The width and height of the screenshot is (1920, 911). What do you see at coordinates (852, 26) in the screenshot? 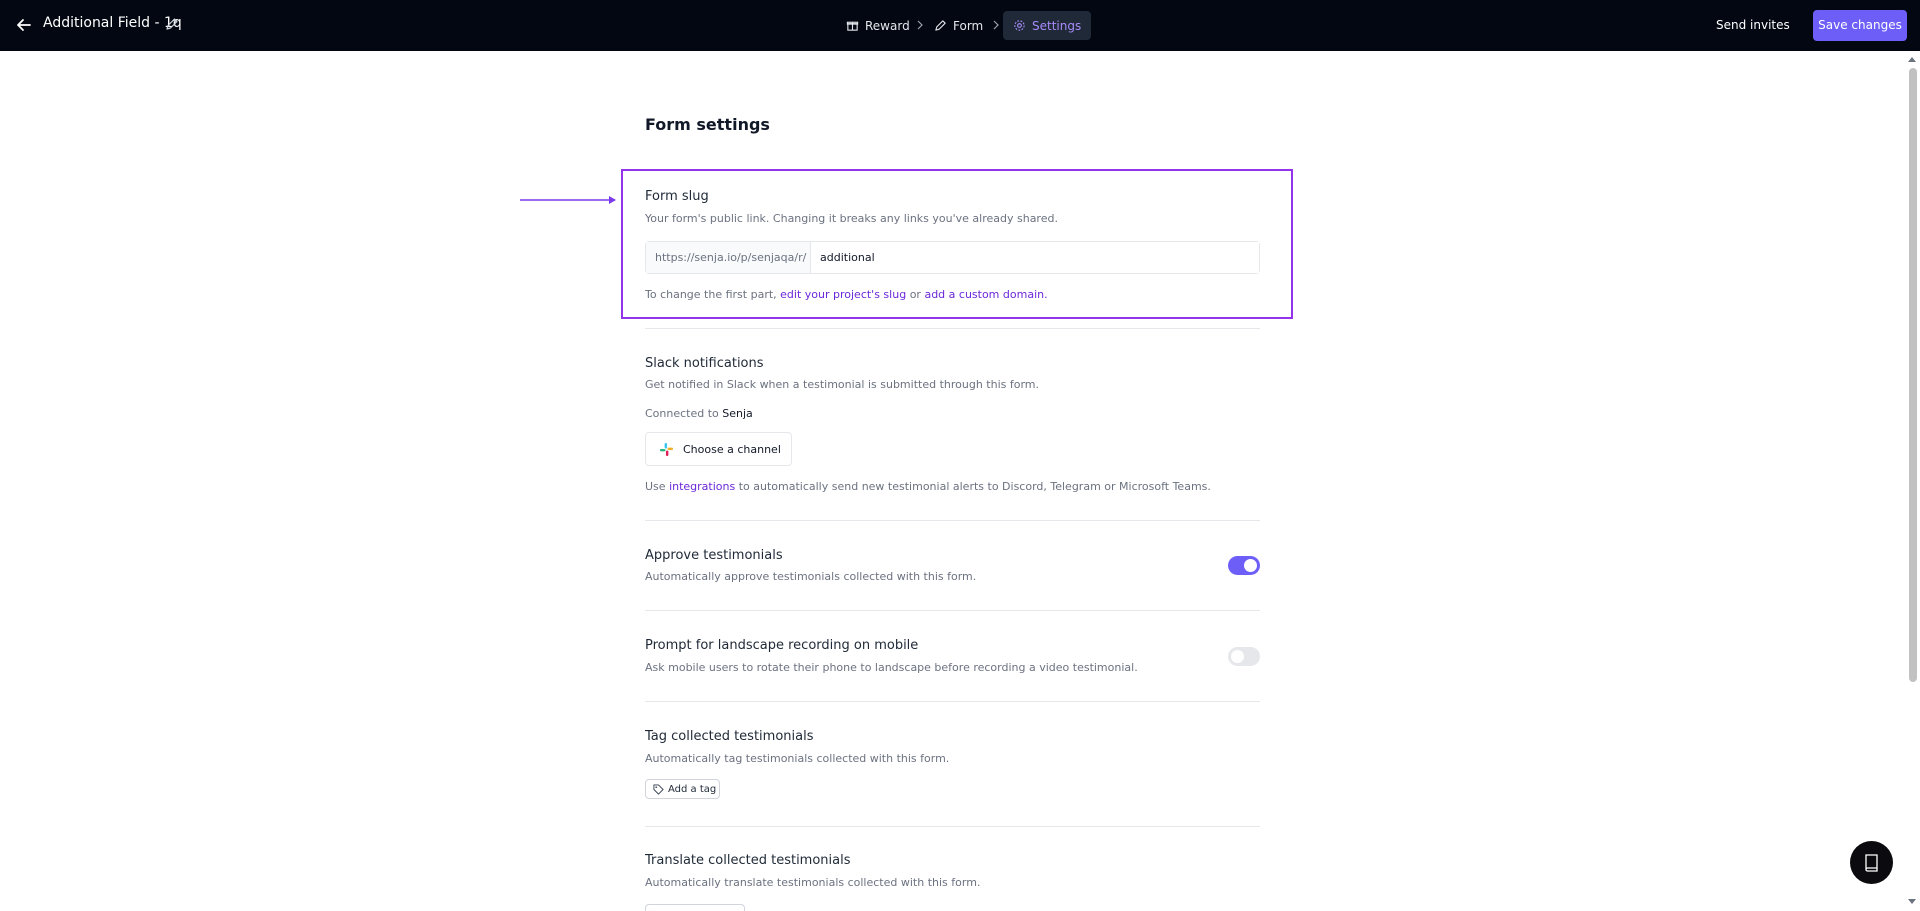
I see `gift-icon` at bounding box center [852, 26].